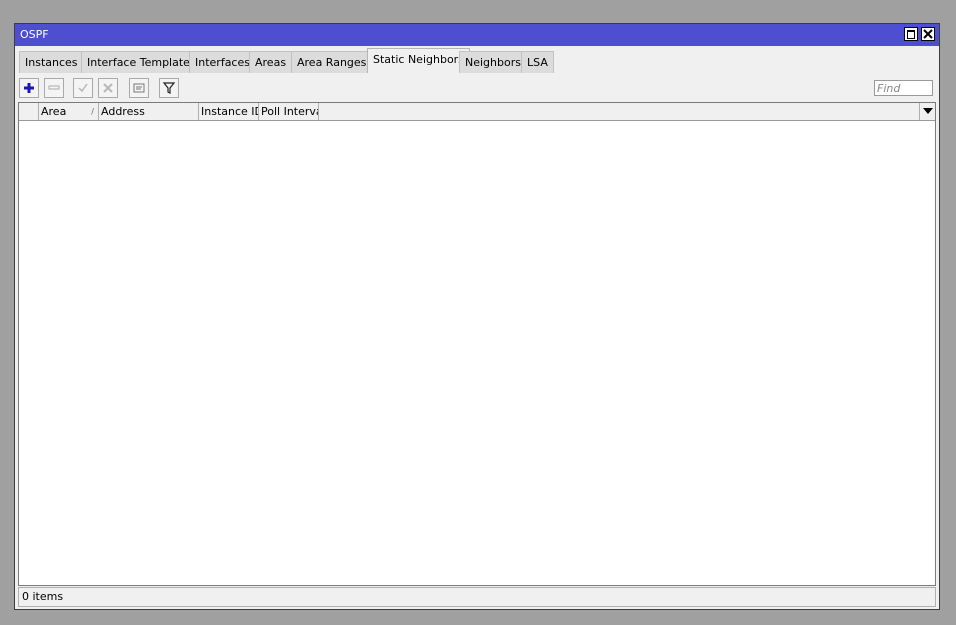 This screenshot has width=956, height=625. I want to click on column-header-area: Area /, so click(69, 111).